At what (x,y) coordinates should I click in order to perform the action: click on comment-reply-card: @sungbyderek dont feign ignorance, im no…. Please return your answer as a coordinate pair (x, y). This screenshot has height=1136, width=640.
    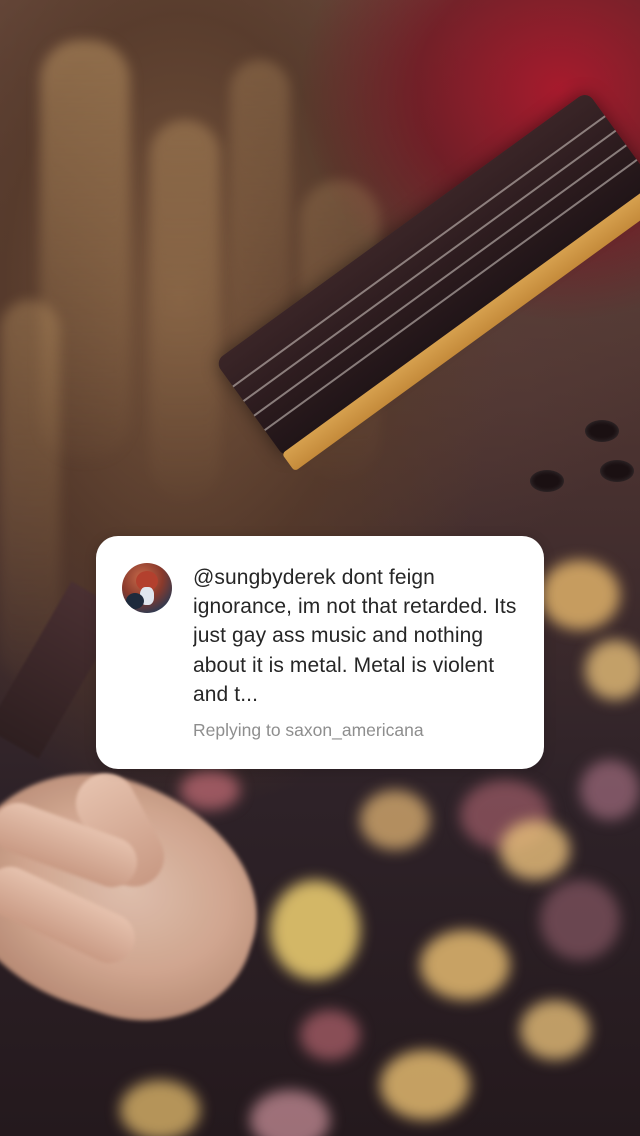
    Looking at the image, I should click on (320, 652).